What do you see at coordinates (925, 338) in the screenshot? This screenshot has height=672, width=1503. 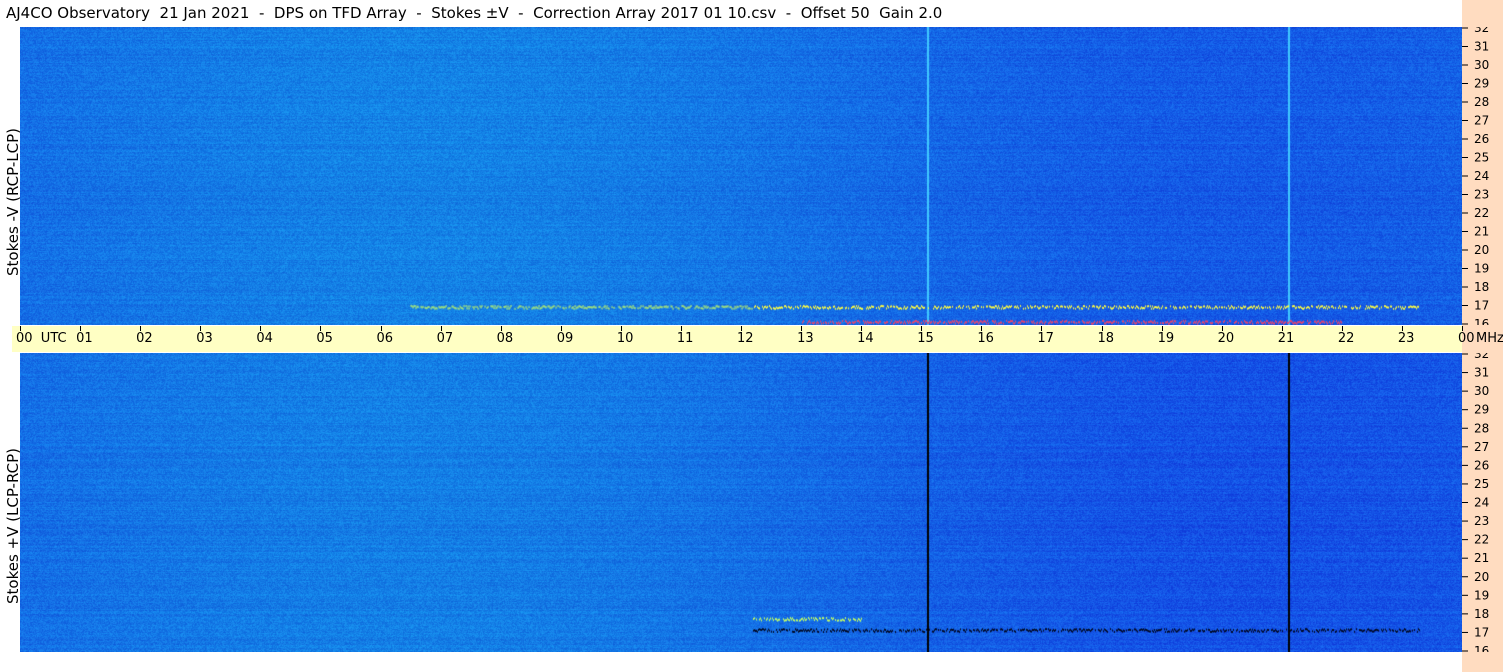 I see `utc-tick-label: 15` at bounding box center [925, 338].